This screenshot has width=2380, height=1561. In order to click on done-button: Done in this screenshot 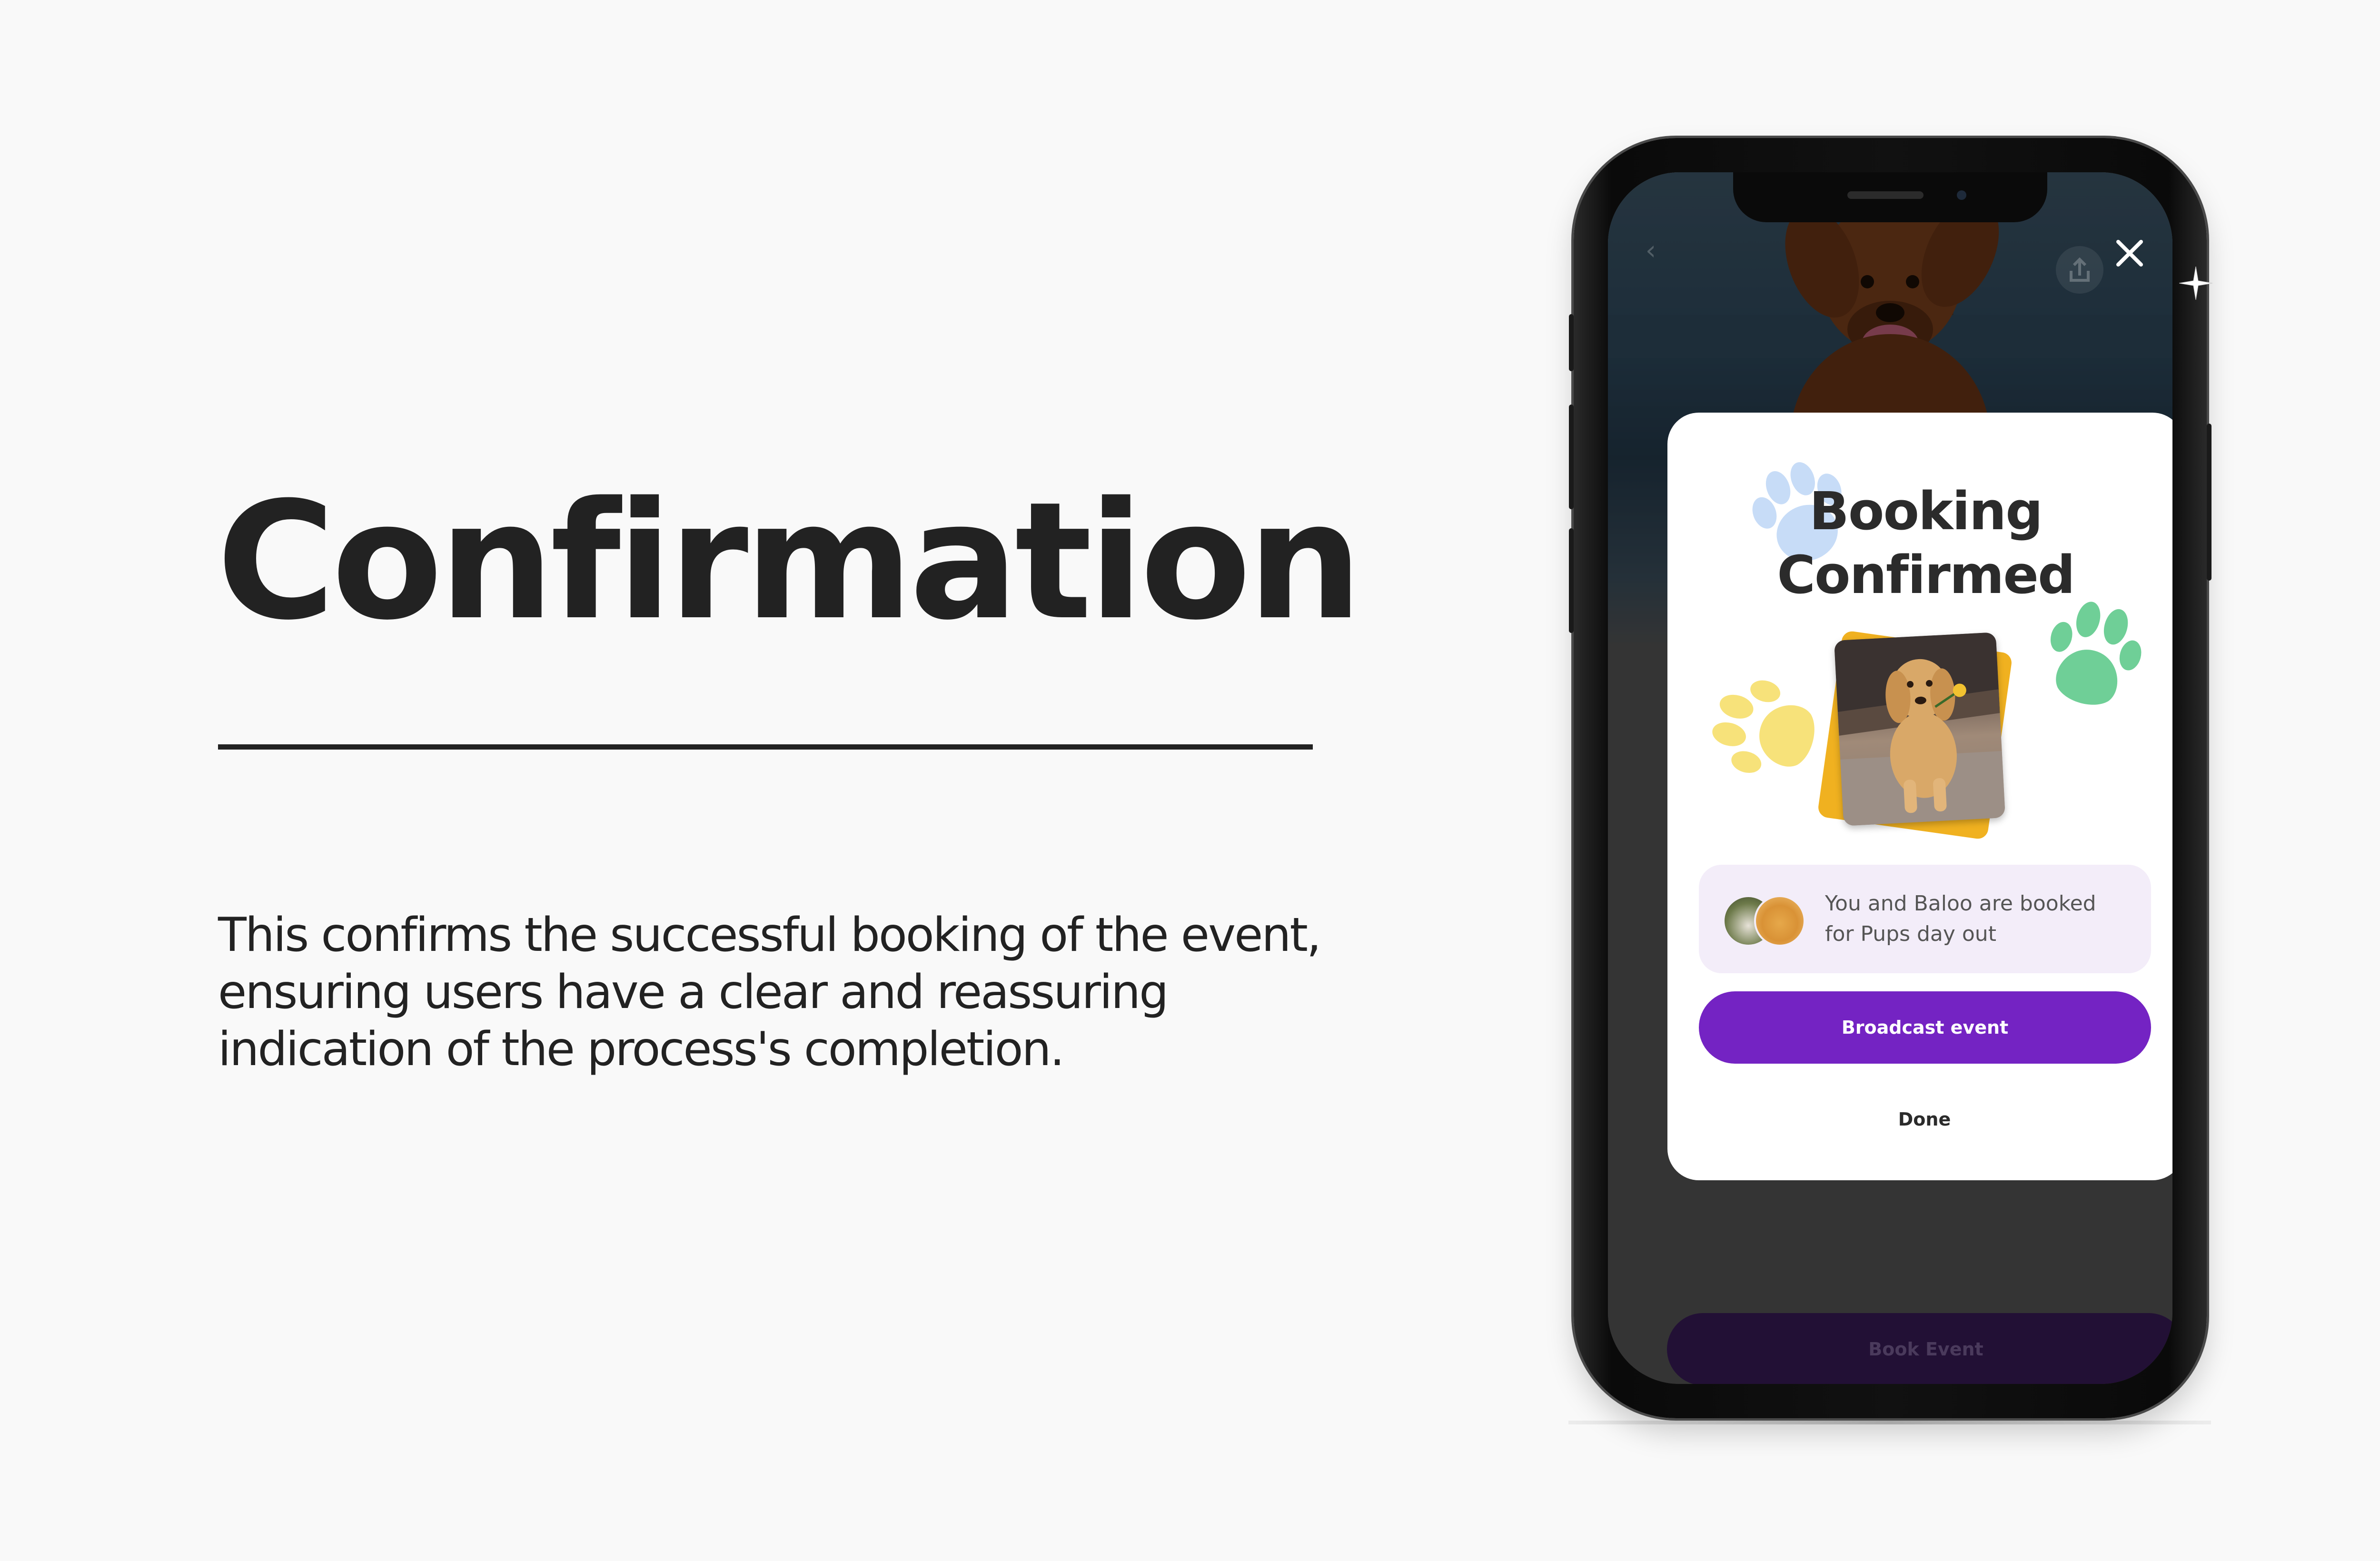, I will do `click(1924, 1119)`.